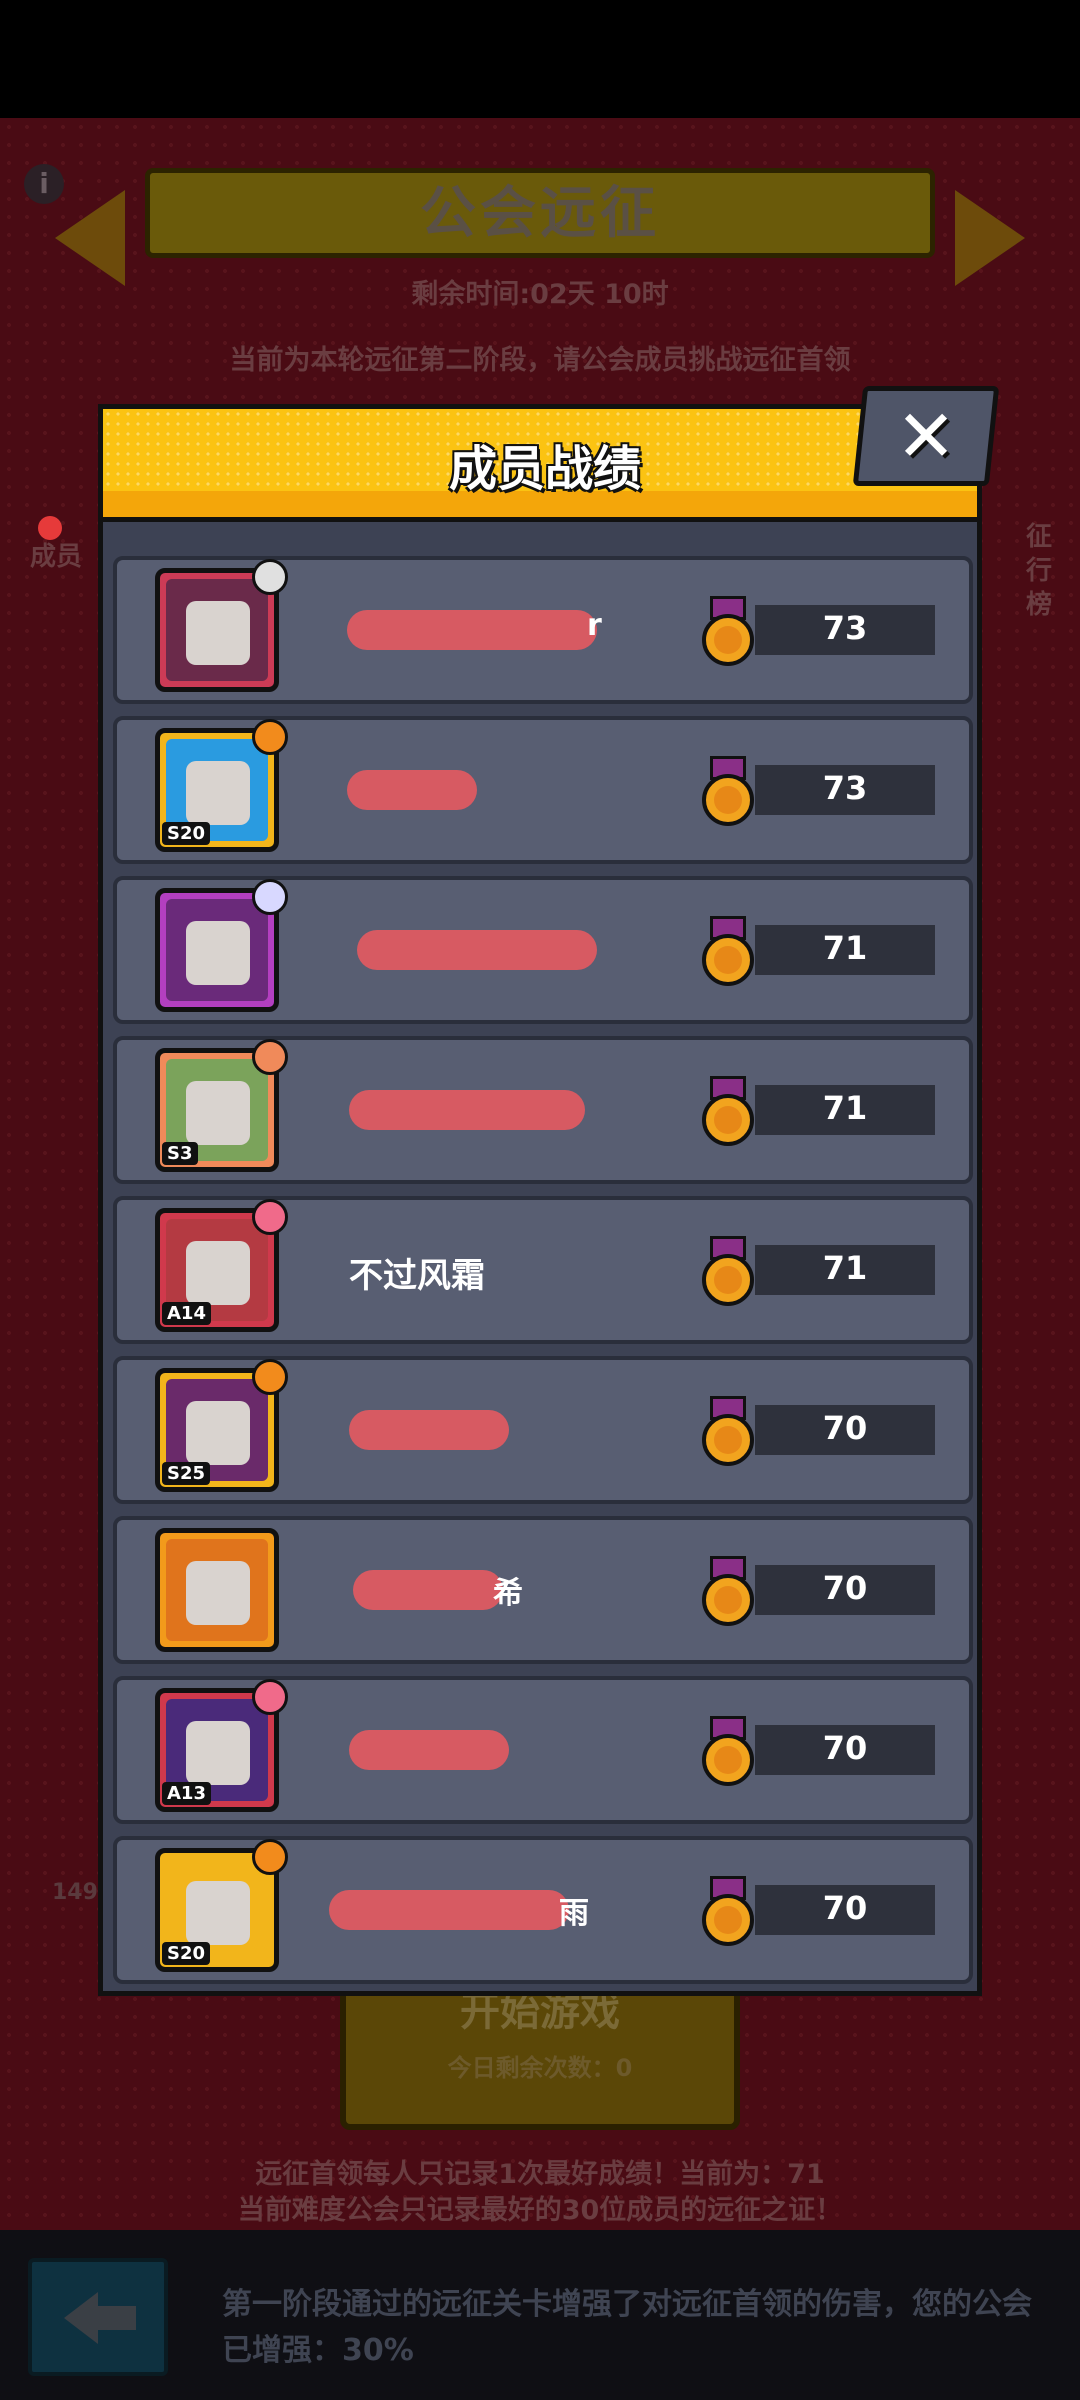 The height and width of the screenshot is (2400, 1080). What do you see at coordinates (627, 2327) in the screenshot?
I see `boost-text: 第一阶段通过的远征关卡增强了对远征首领的伤害，您的公会已增强：30%` at bounding box center [627, 2327].